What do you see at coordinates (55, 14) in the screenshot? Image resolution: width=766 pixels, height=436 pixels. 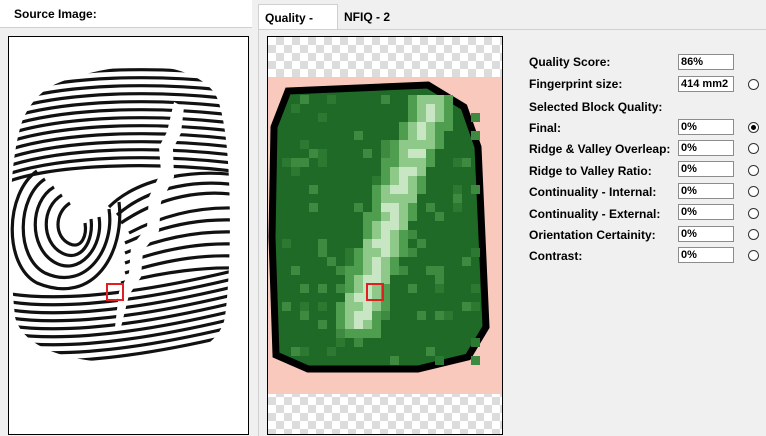 I see `source-image-title: Source Image:` at bounding box center [55, 14].